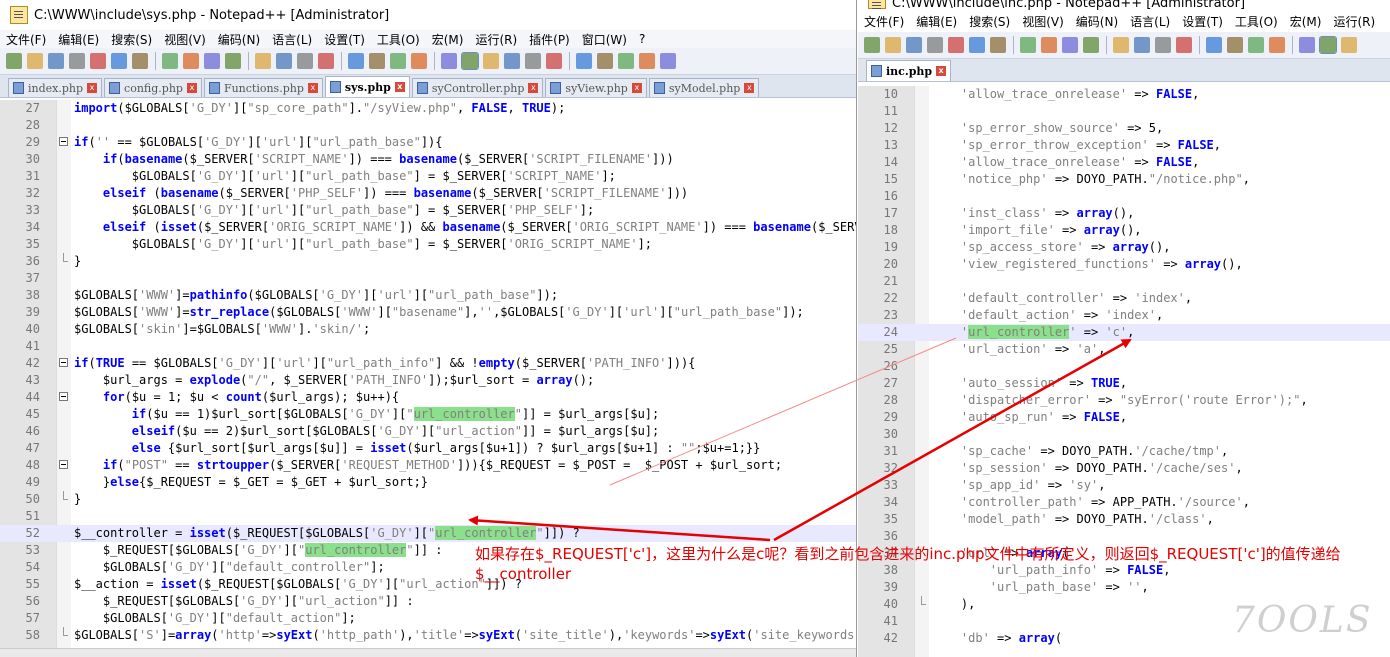 The width and height of the screenshot is (1390, 657). What do you see at coordinates (1302, 620) in the screenshot?
I see `watermark-logo: 7OOLS` at bounding box center [1302, 620].